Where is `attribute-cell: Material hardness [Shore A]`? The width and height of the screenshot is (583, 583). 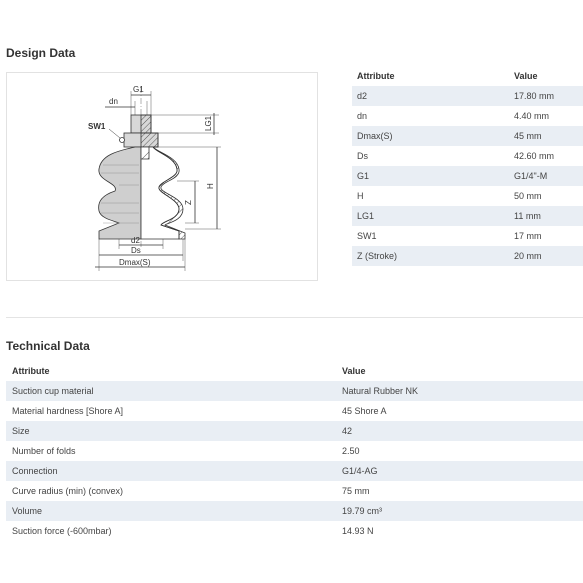
attribute-cell: Material hardness [Shore A] is located at coordinates (68, 411).